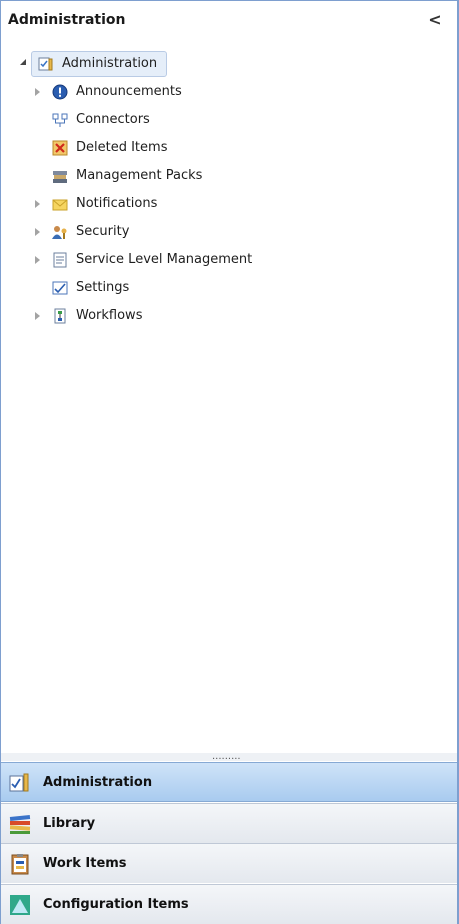 This screenshot has width=459, height=924. Describe the element at coordinates (98, 782) in the screenshot. I see `nav-label-administration: Administration` at that location.